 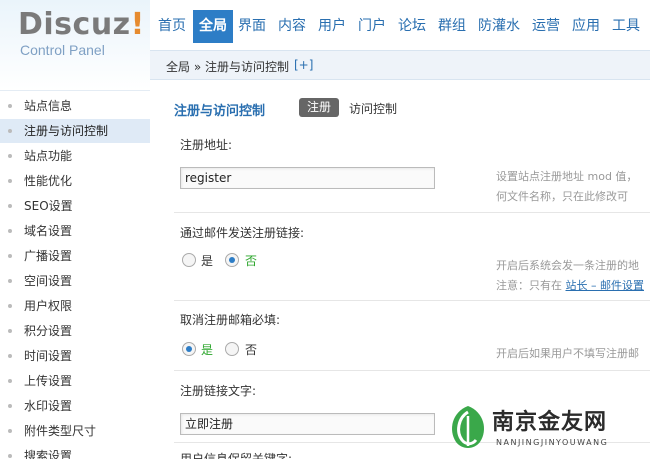 What do you see at coordinates (332, 26) in the screenshot?
I see `nav-users: 用户` at bounding box center [332, 26].